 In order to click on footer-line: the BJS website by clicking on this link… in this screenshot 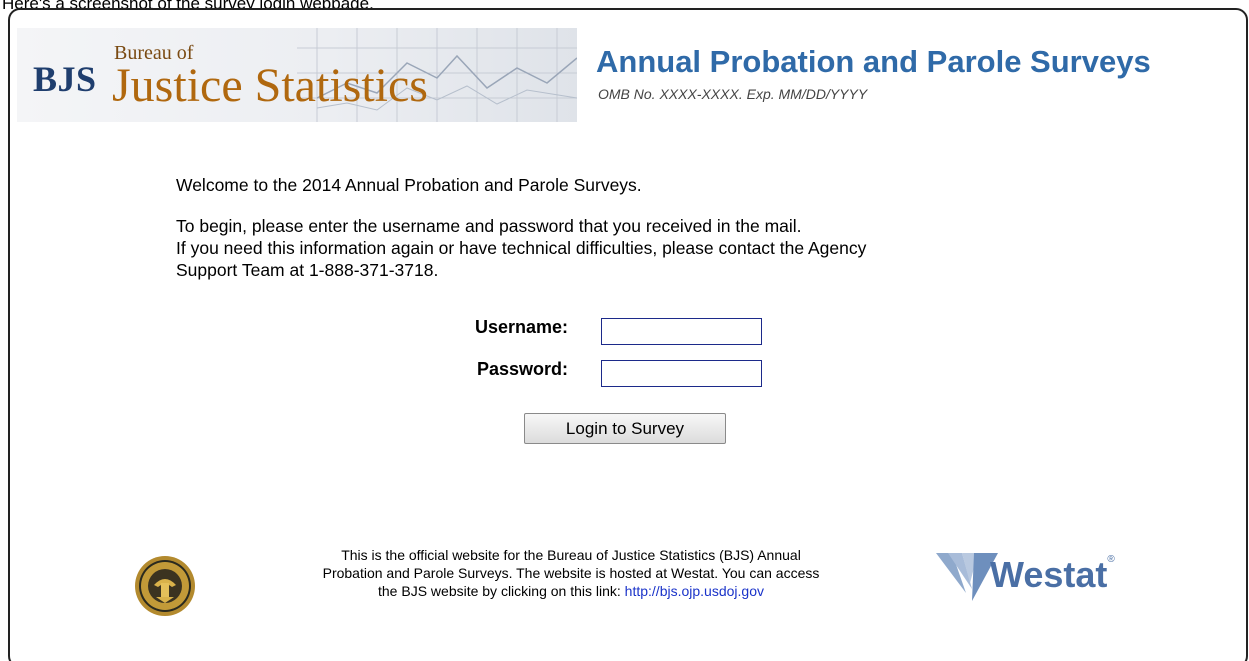, I will do `click(571, 591)`.